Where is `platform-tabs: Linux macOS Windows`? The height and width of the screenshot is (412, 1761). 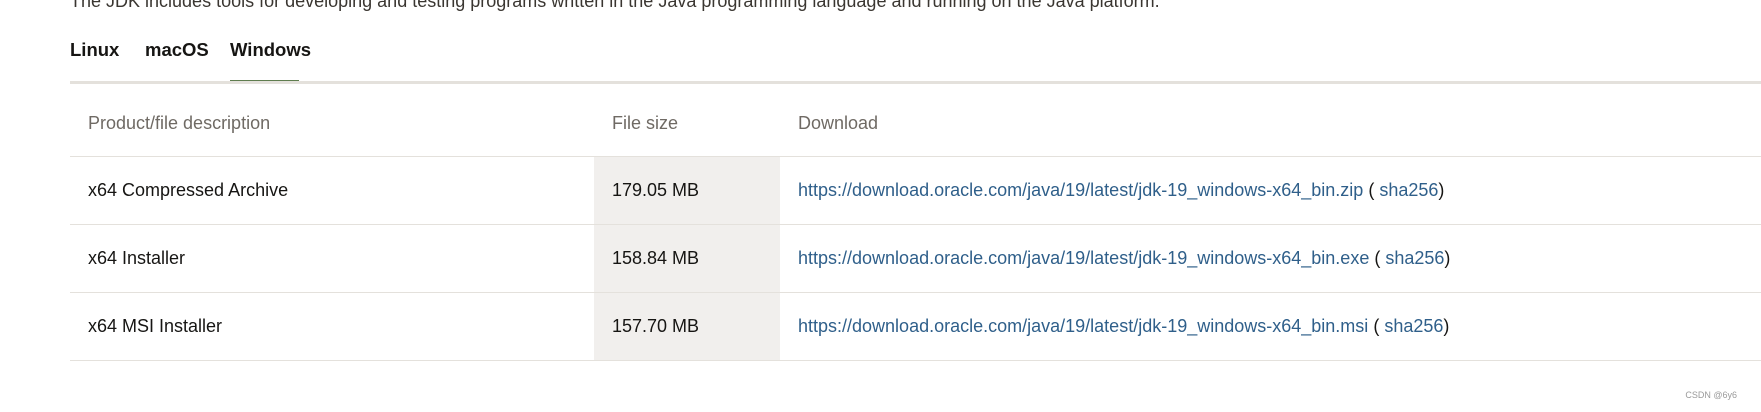 platform-tabs: Linux macOS Windows is located at coordinates (915, 61).